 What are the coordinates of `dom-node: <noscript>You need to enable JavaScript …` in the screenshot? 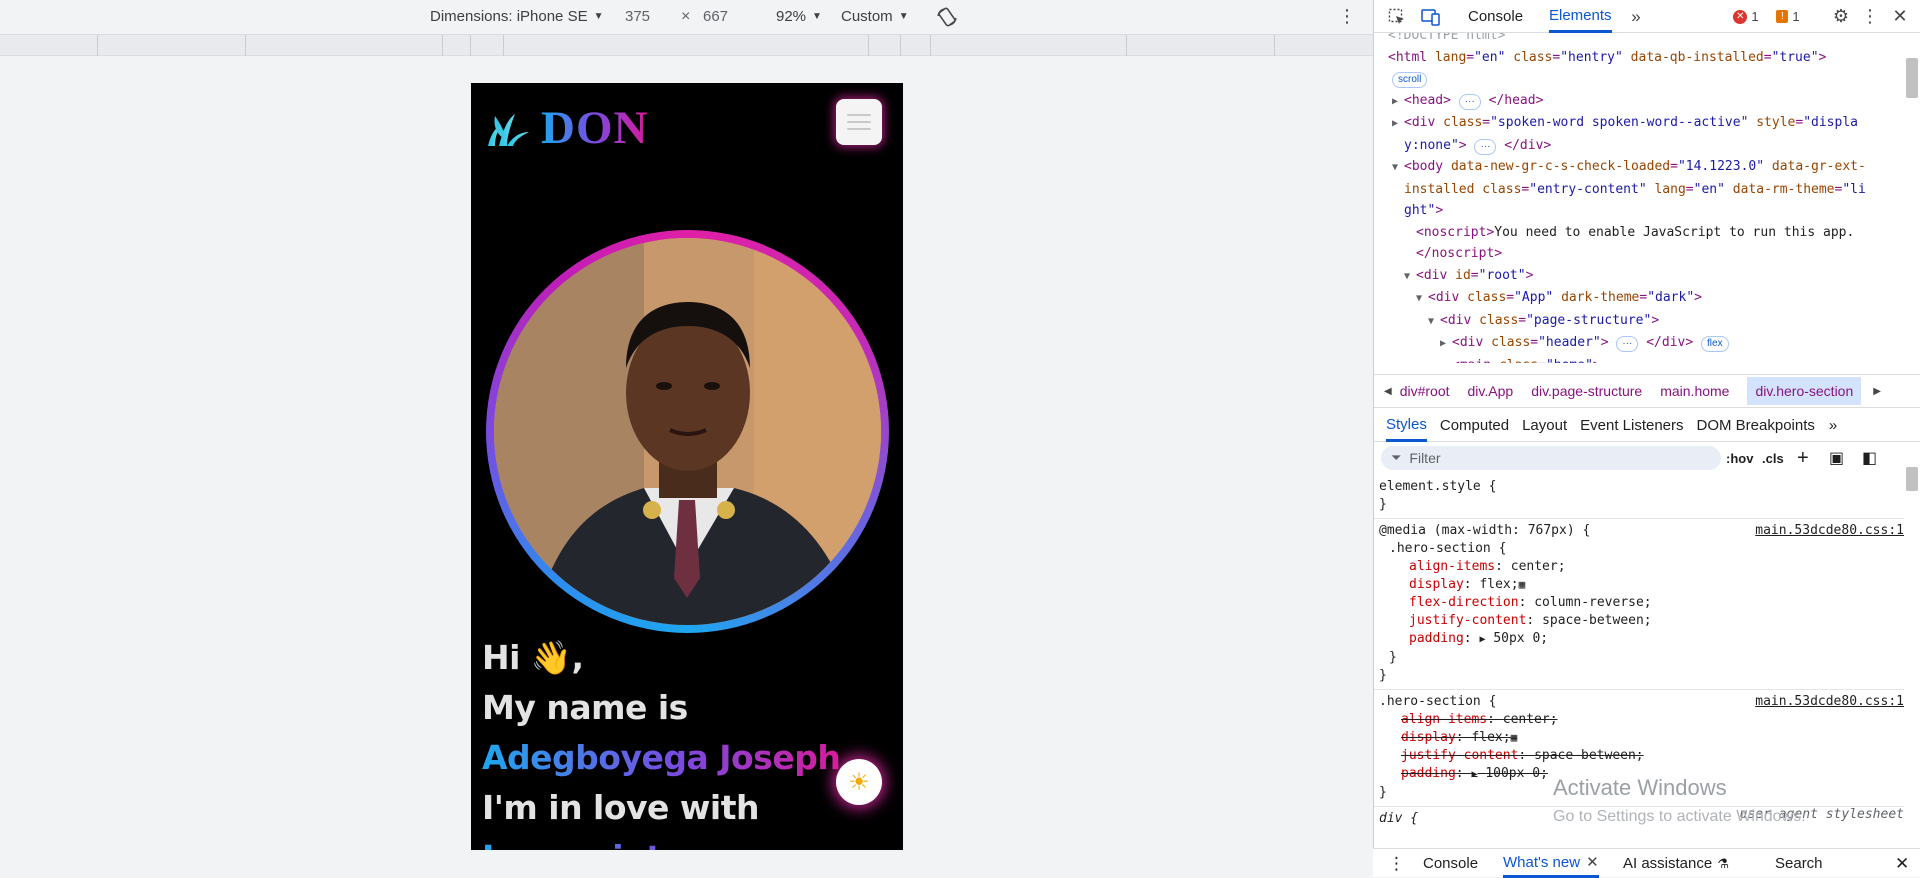 It's located at (1639, 233).